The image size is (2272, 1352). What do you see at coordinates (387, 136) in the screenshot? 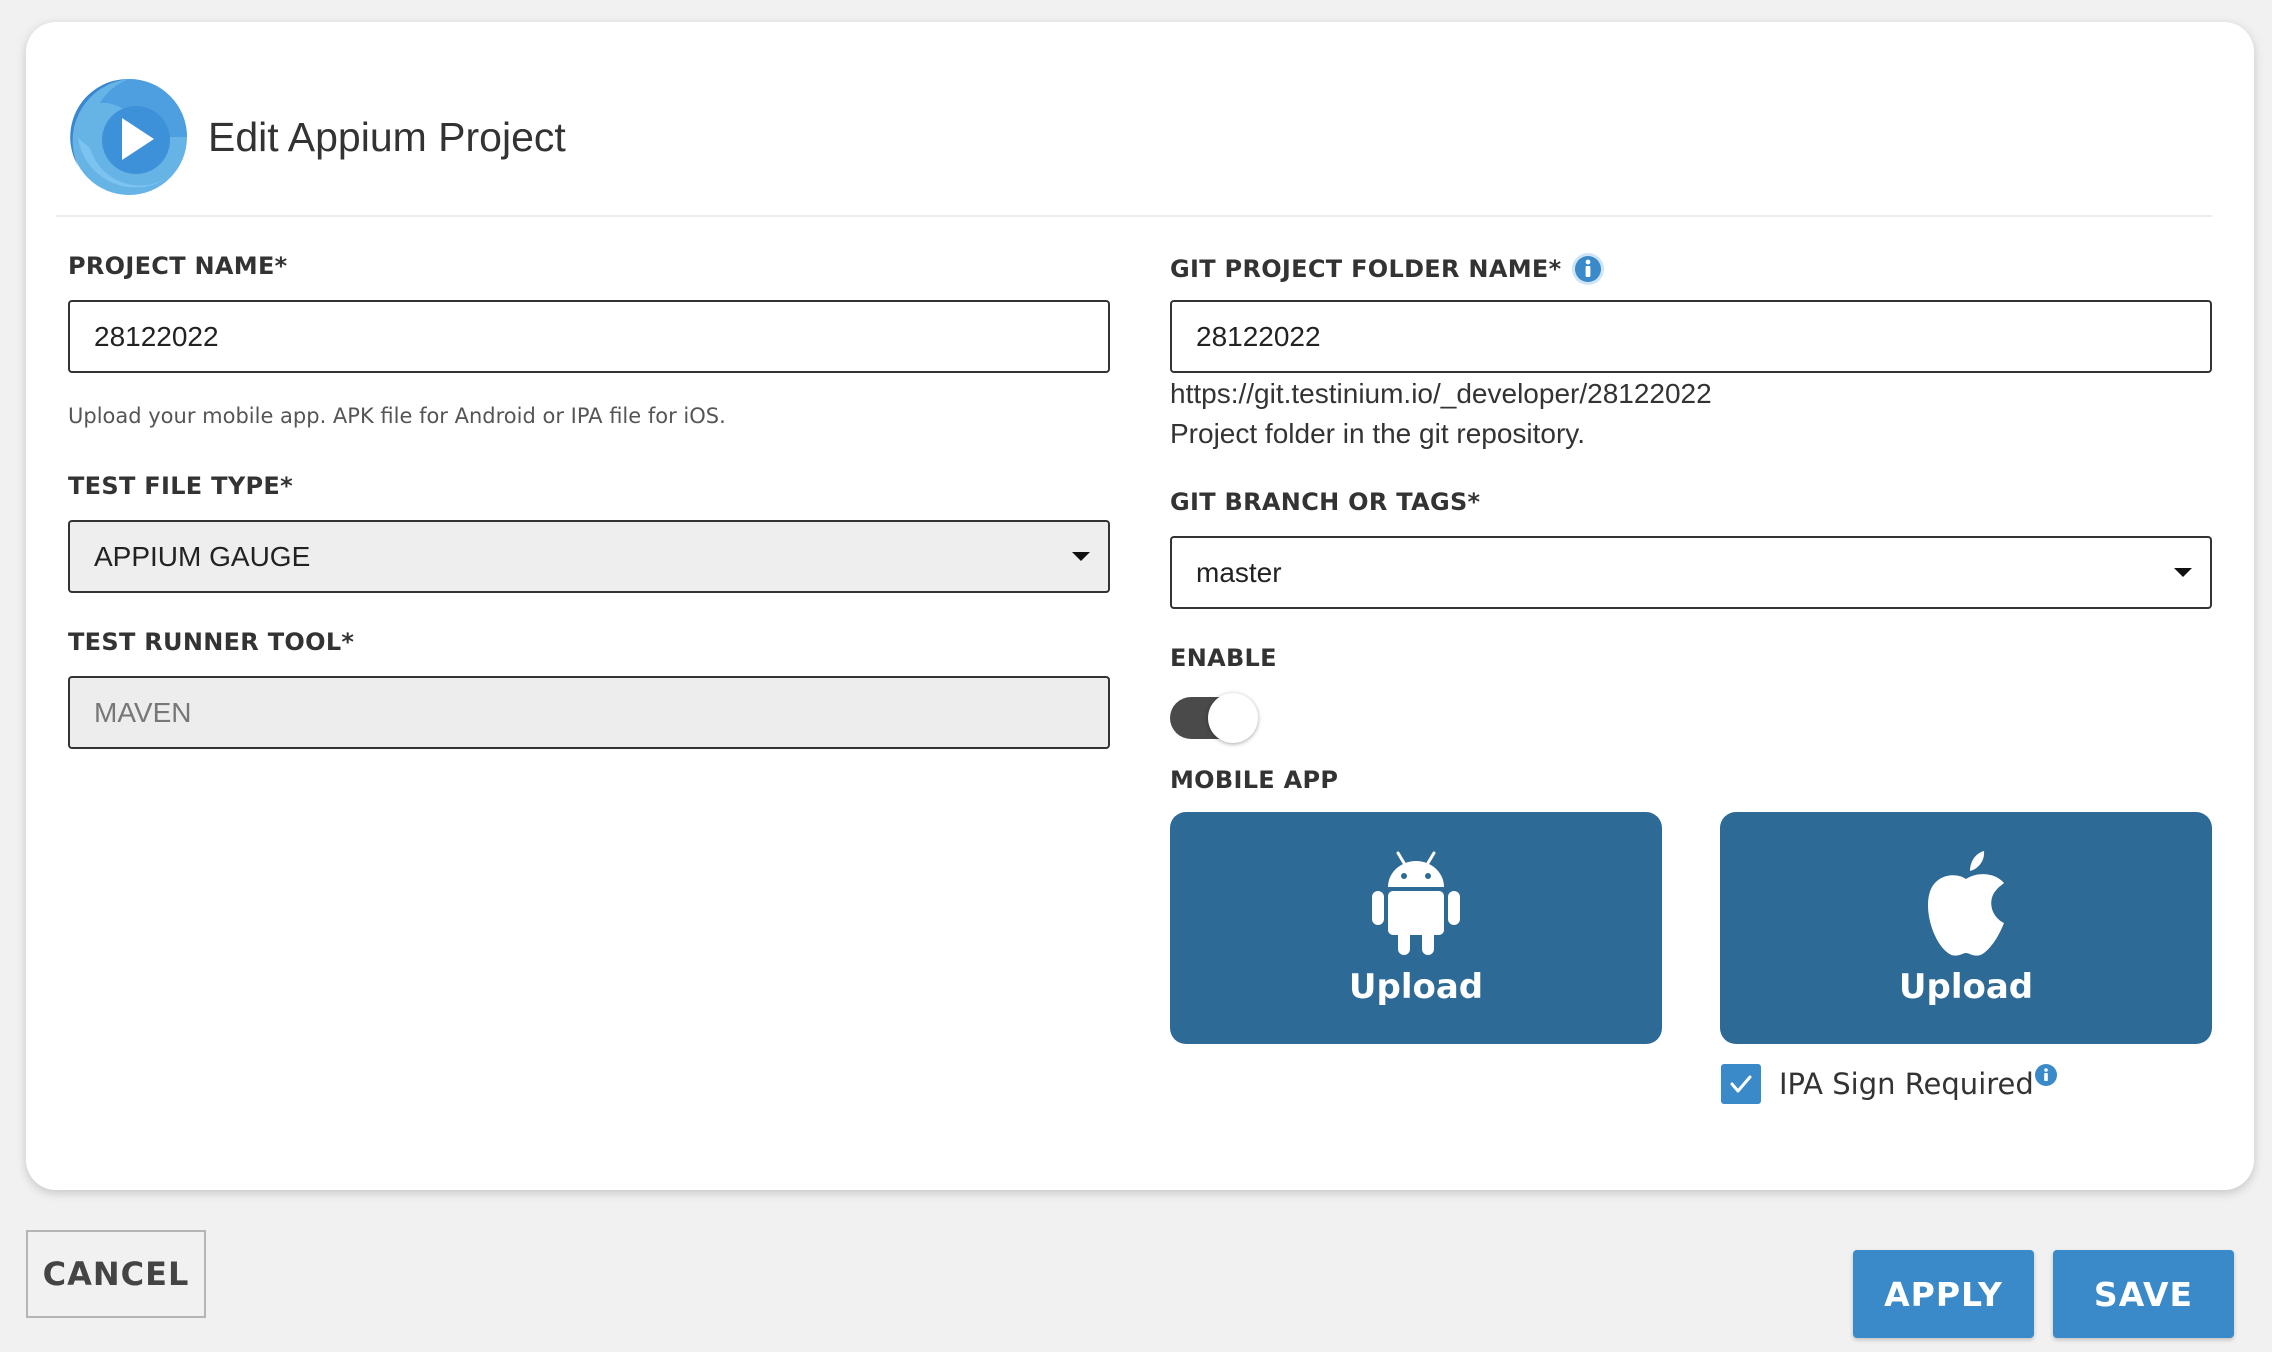
I see `page-title: Edit Appium Project` at bounding box center [387, 136].